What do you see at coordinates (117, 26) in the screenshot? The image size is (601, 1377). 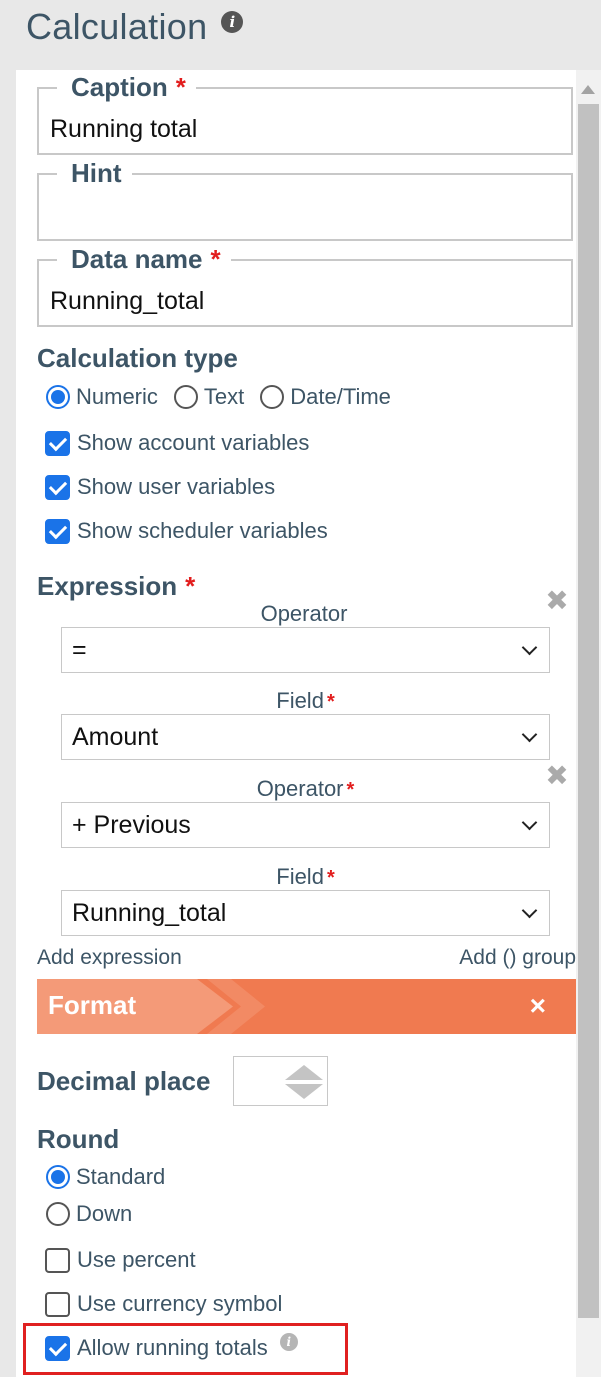 I see `page-title: Calculation` at bounding box center [117, 26].